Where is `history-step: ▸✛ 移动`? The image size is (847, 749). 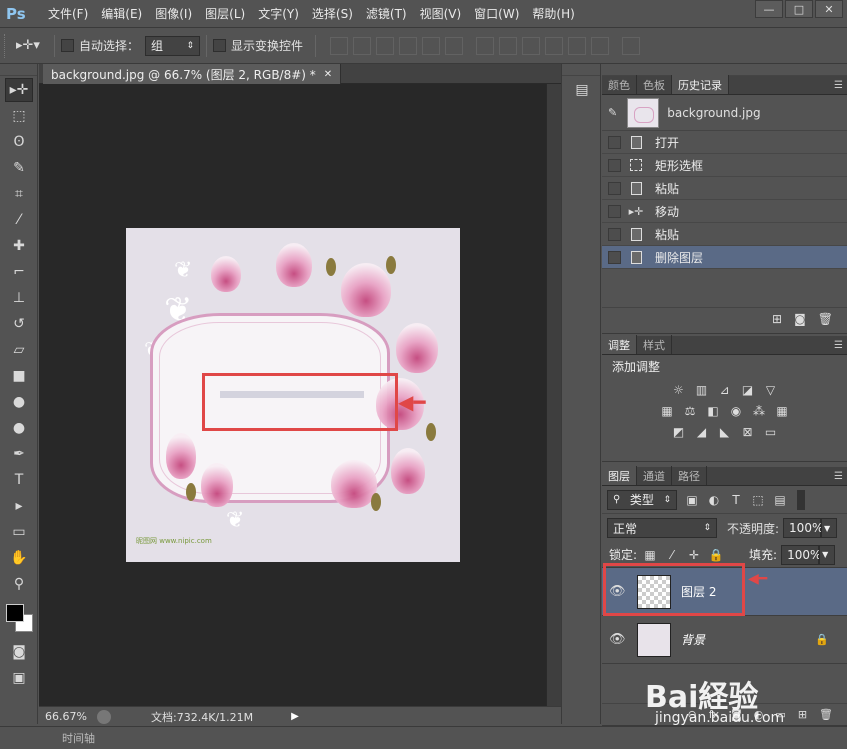 history-step: ▸✛ 移动 is located at coordinates (724, 211).